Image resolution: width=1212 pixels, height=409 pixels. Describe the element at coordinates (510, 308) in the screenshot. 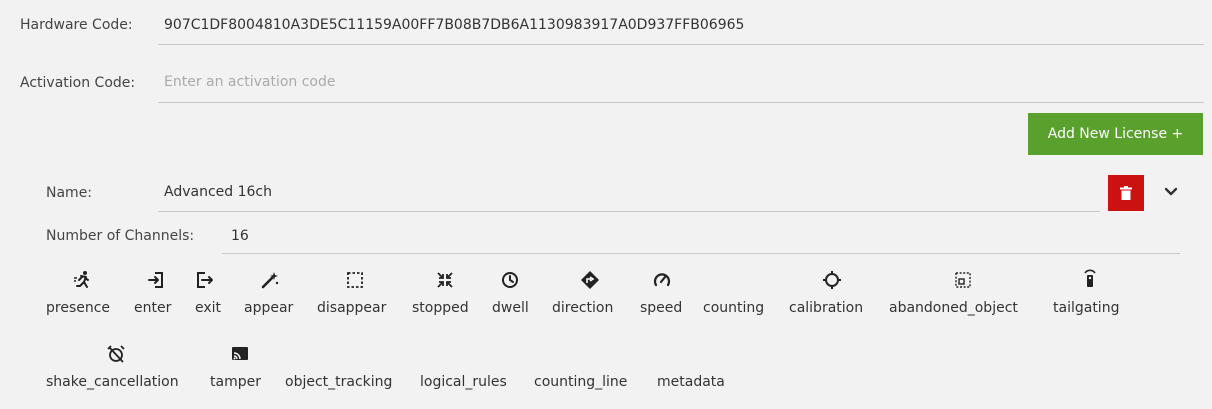

I see `feature-label-dwell: dwell` at that location.